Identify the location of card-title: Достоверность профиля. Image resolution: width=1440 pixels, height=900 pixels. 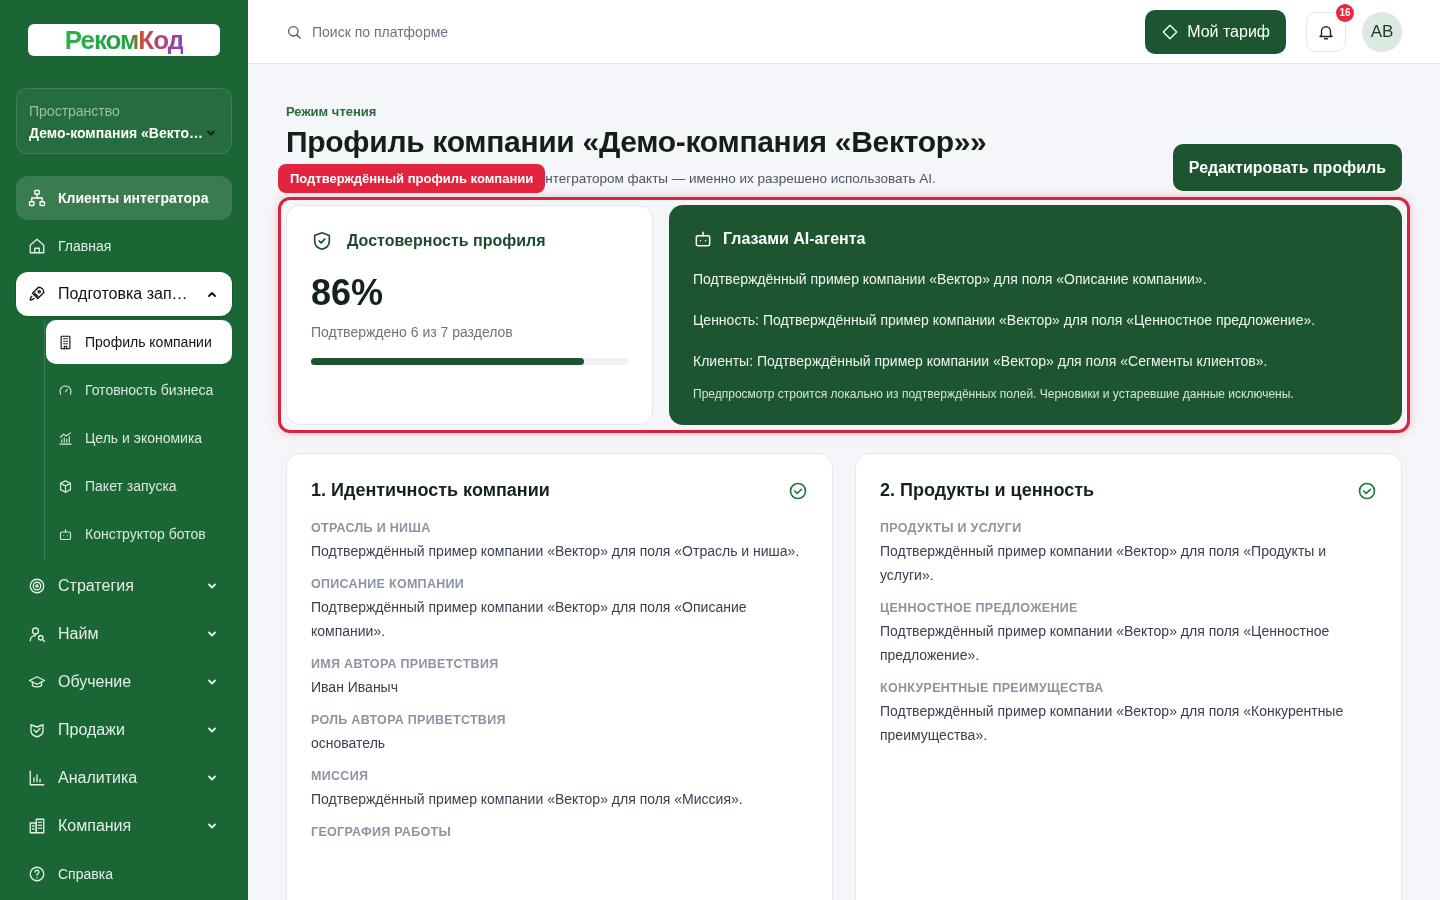
(446, 241).